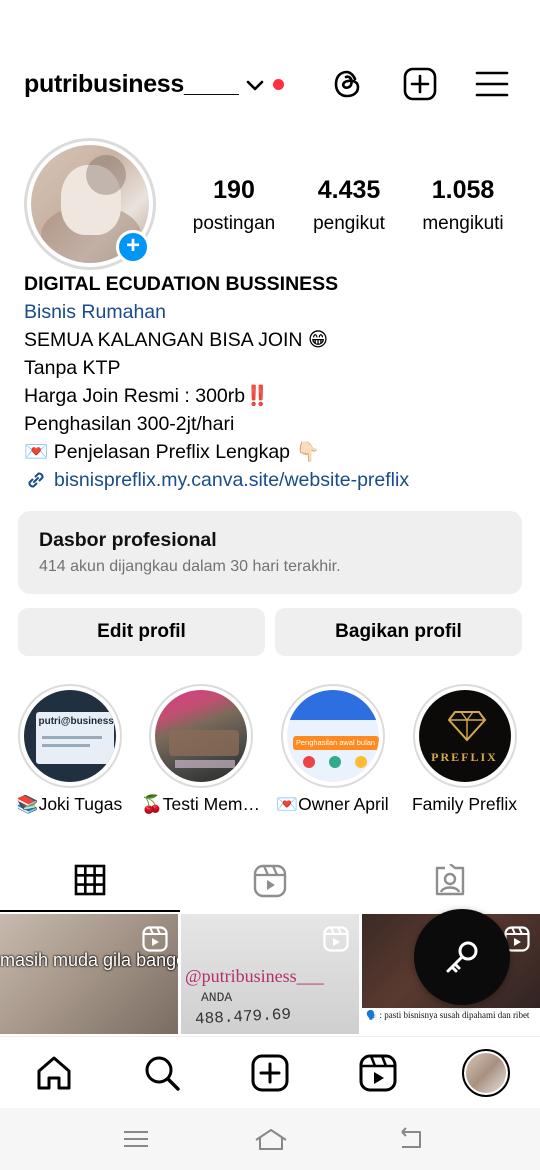  I want to click on highlight-item: putri@business 📚Joki Tugas, so click(69, 749).